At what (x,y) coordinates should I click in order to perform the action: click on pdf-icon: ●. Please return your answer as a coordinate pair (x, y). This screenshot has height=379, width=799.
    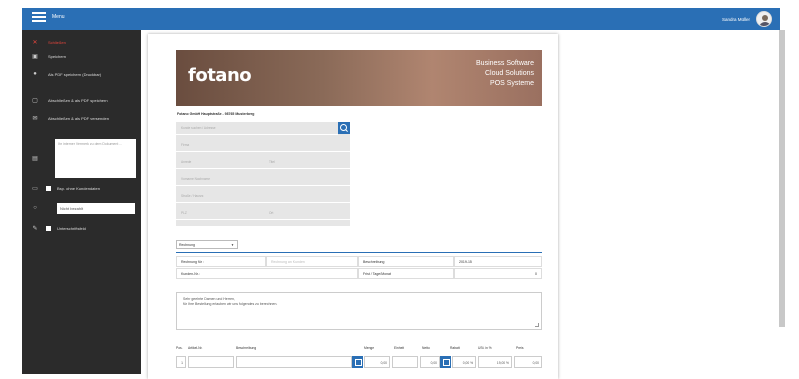
    Looking at the image, I should click on (35, 74).